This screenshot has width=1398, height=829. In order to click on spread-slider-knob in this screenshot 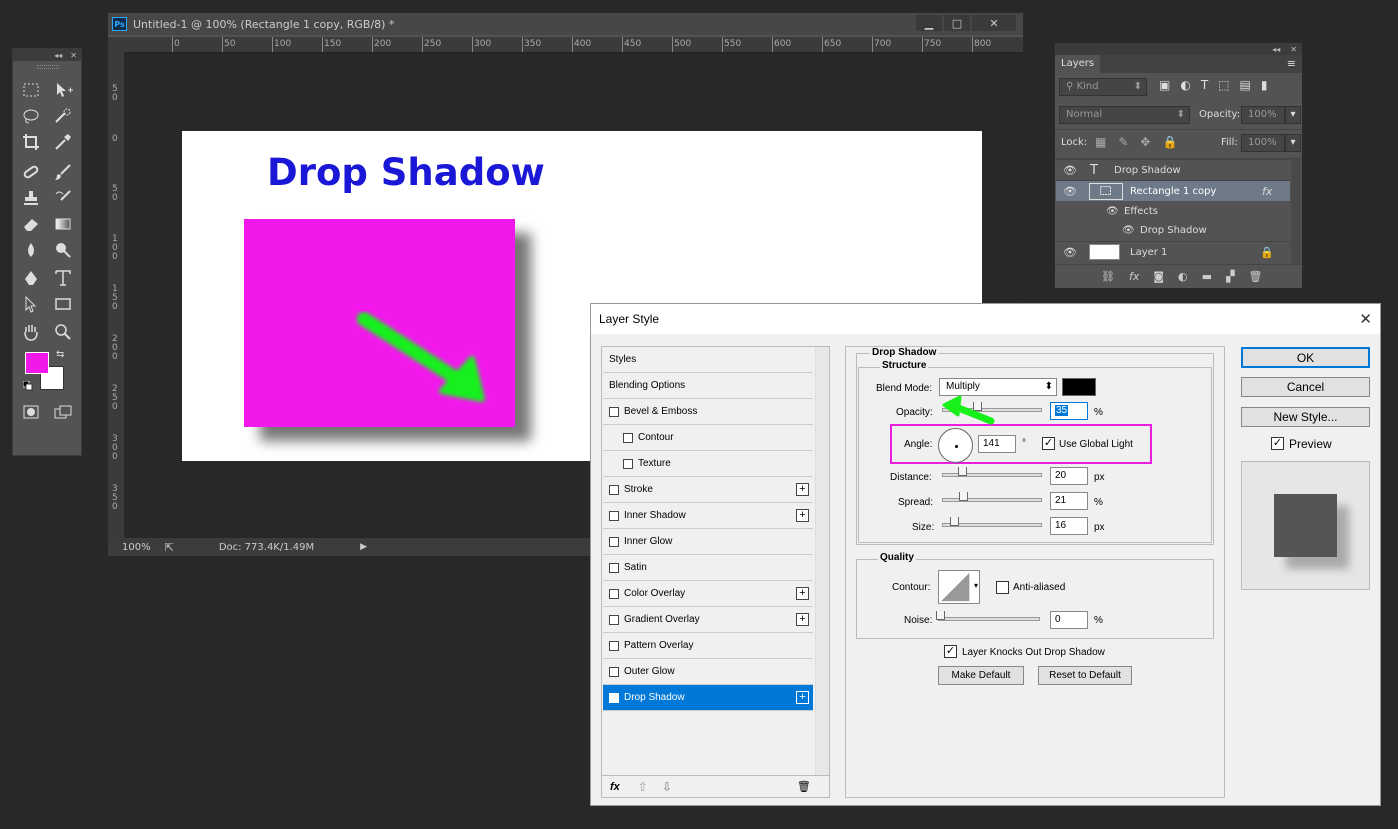, I will do `click(963, 496)`.